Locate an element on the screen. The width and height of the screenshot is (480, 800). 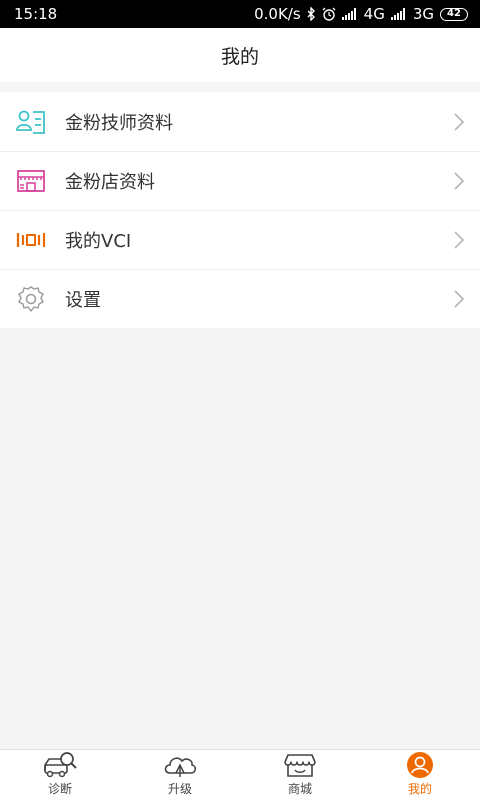
status-time: 15:18 is located at coordinates (36, 14).